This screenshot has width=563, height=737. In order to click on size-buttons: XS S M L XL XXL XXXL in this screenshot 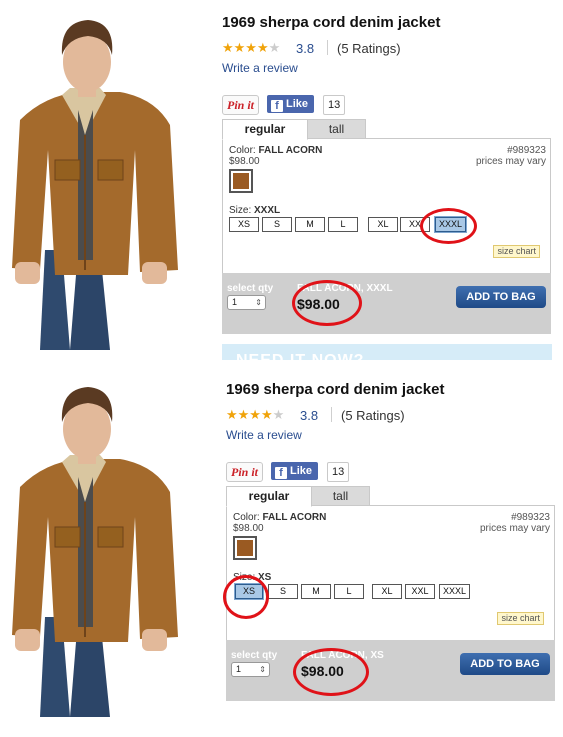, I will do `click(393, 591)`.